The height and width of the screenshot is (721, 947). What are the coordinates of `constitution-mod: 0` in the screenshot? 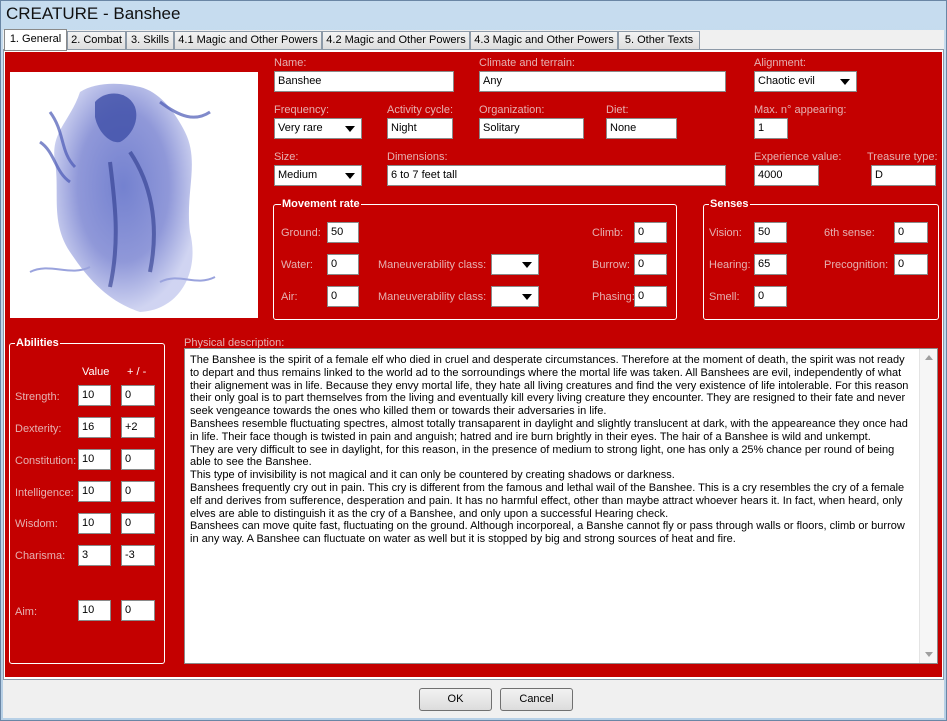 It's located at (138, 459).